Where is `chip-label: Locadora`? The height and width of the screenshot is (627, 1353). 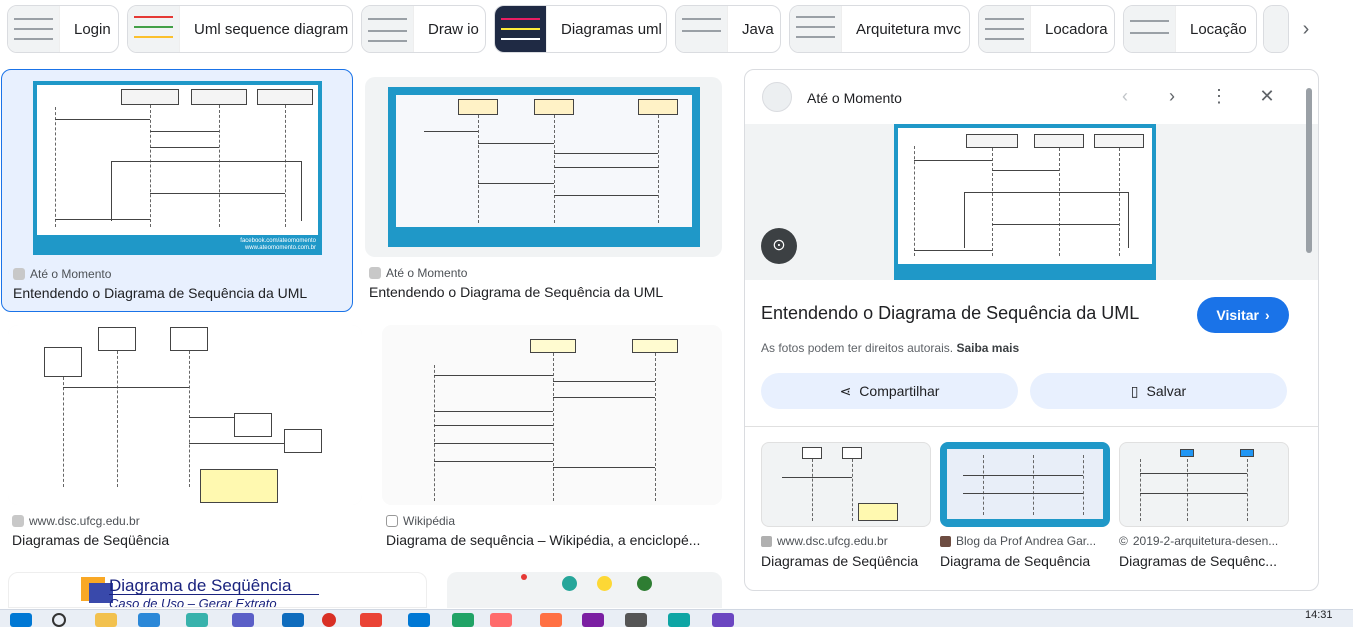 chip-label: Locadora is located at coordinates (1076, 29).